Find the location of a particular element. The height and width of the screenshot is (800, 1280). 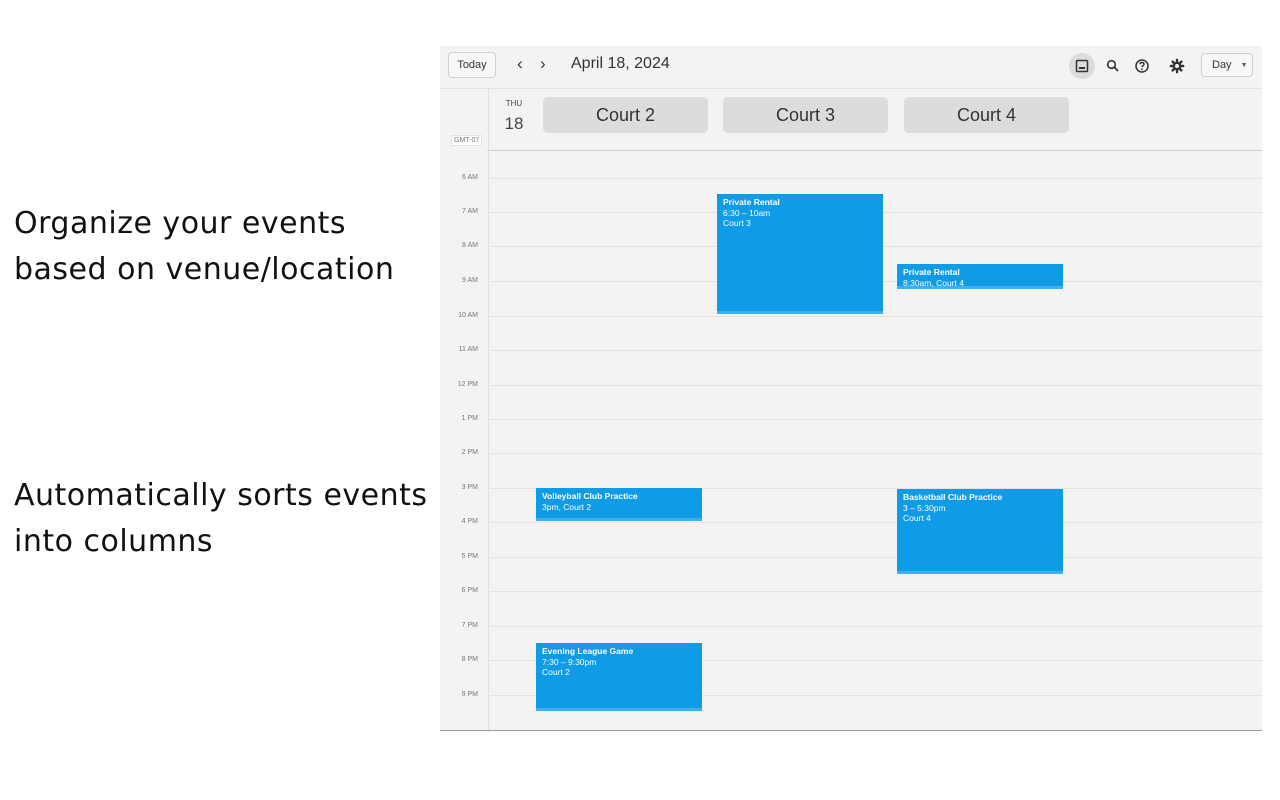

day-of-week: THU is located at coordinates (514, 103).